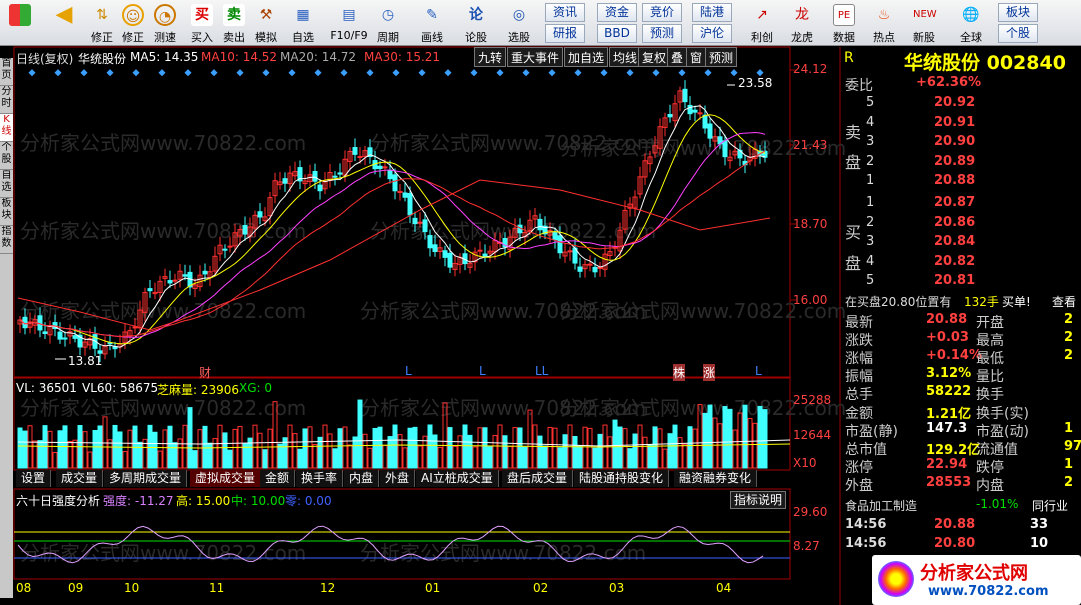  What do you see at coordinates (303, 23) in the screenshot?
I see `watchlist-button: ▦ 自选` at bounding box center [303, 23].